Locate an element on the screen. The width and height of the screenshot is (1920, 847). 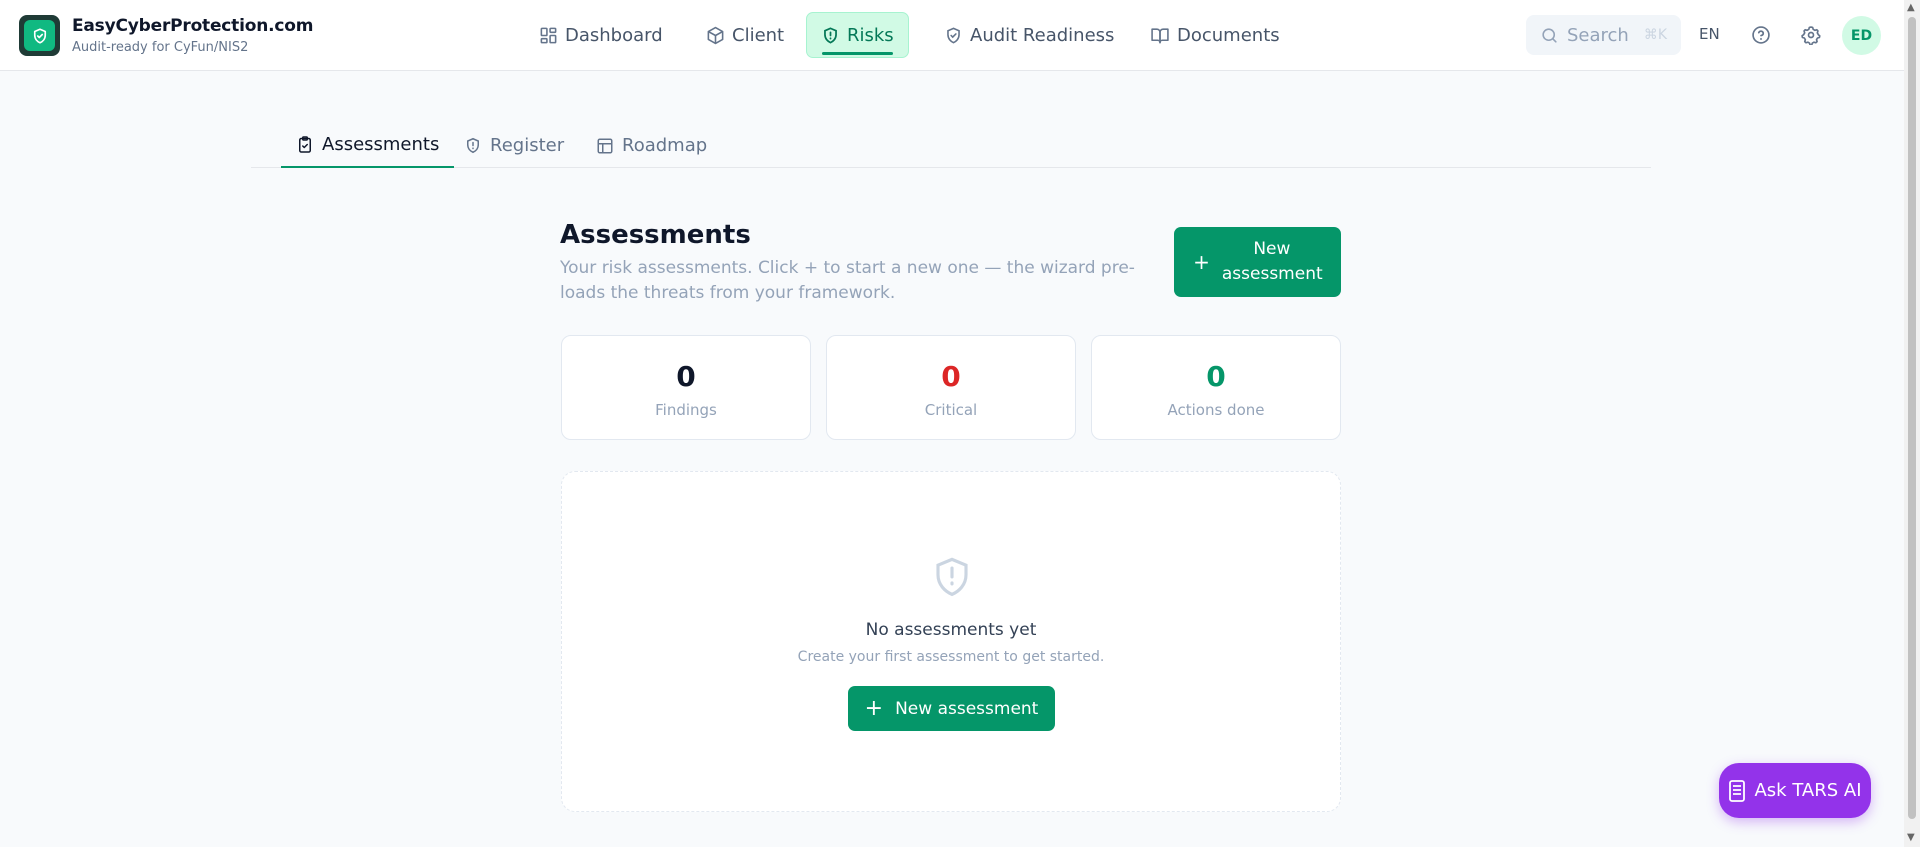
tab-assessments: Assessments is located at coordinates (368, 145).